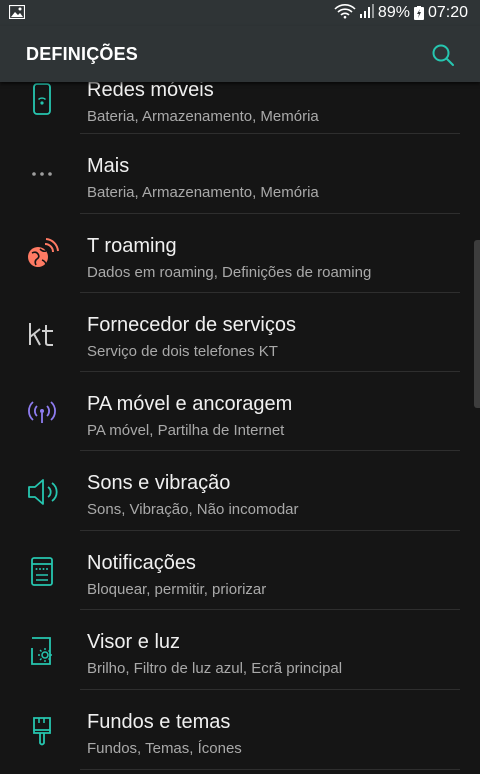  I want to click on item-title: Sons e vibração, so click(159, 483).